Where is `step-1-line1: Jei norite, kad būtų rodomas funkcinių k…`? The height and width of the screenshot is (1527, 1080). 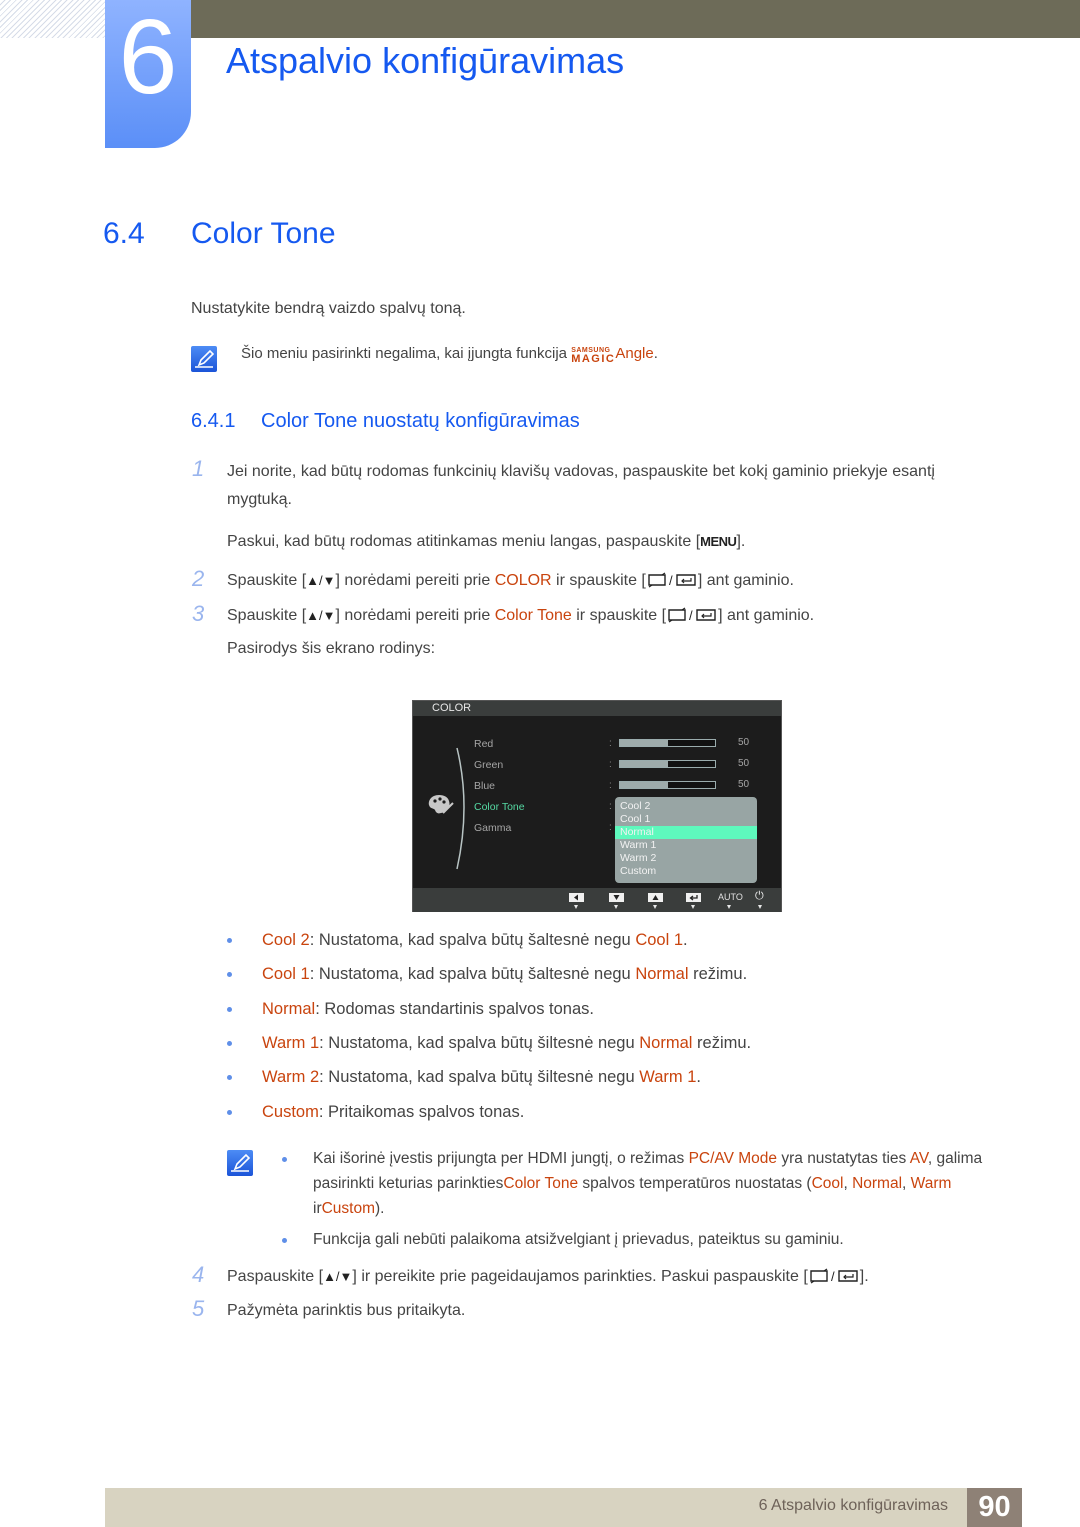
step-1-line1: Jei norite, kad būtų rodomas funkcinių k… is located at coordinates (581, 471).